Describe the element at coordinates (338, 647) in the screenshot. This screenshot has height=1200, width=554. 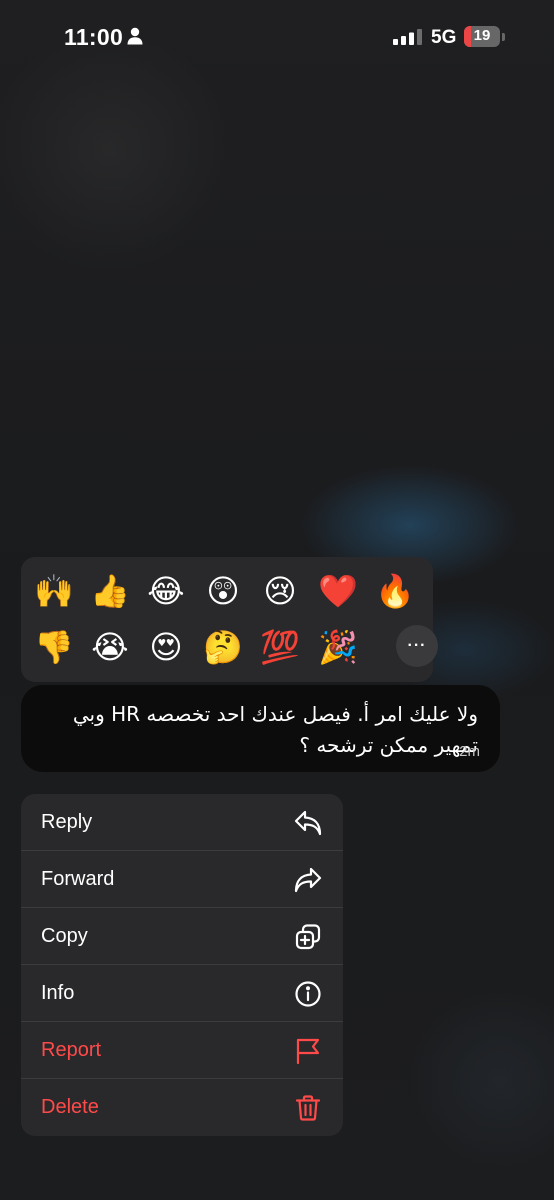
I see `reaction-emoji: 🎉` at that location.